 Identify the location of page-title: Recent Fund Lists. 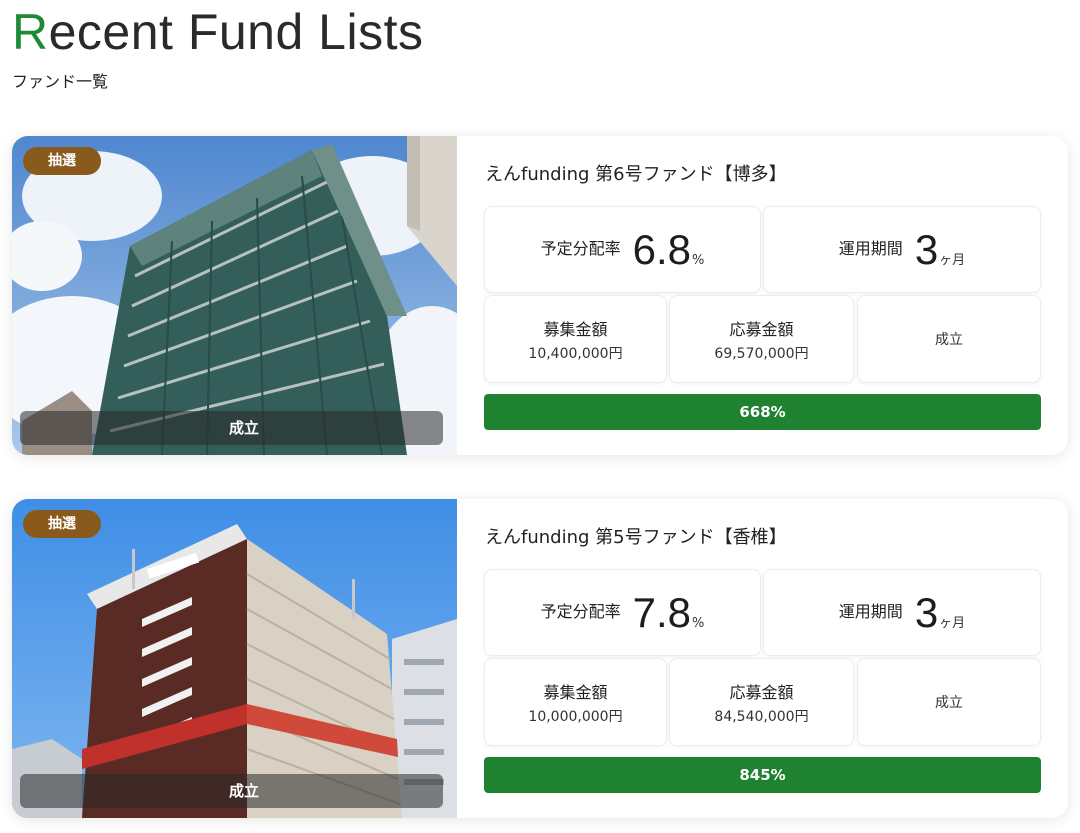
(217, 32).